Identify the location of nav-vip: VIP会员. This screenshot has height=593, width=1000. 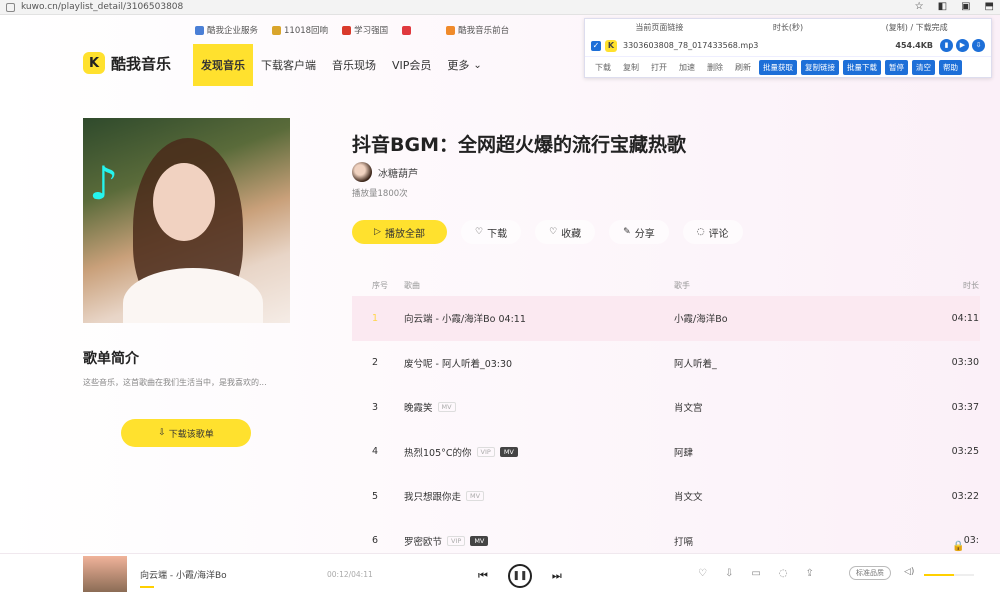
(411, 65).